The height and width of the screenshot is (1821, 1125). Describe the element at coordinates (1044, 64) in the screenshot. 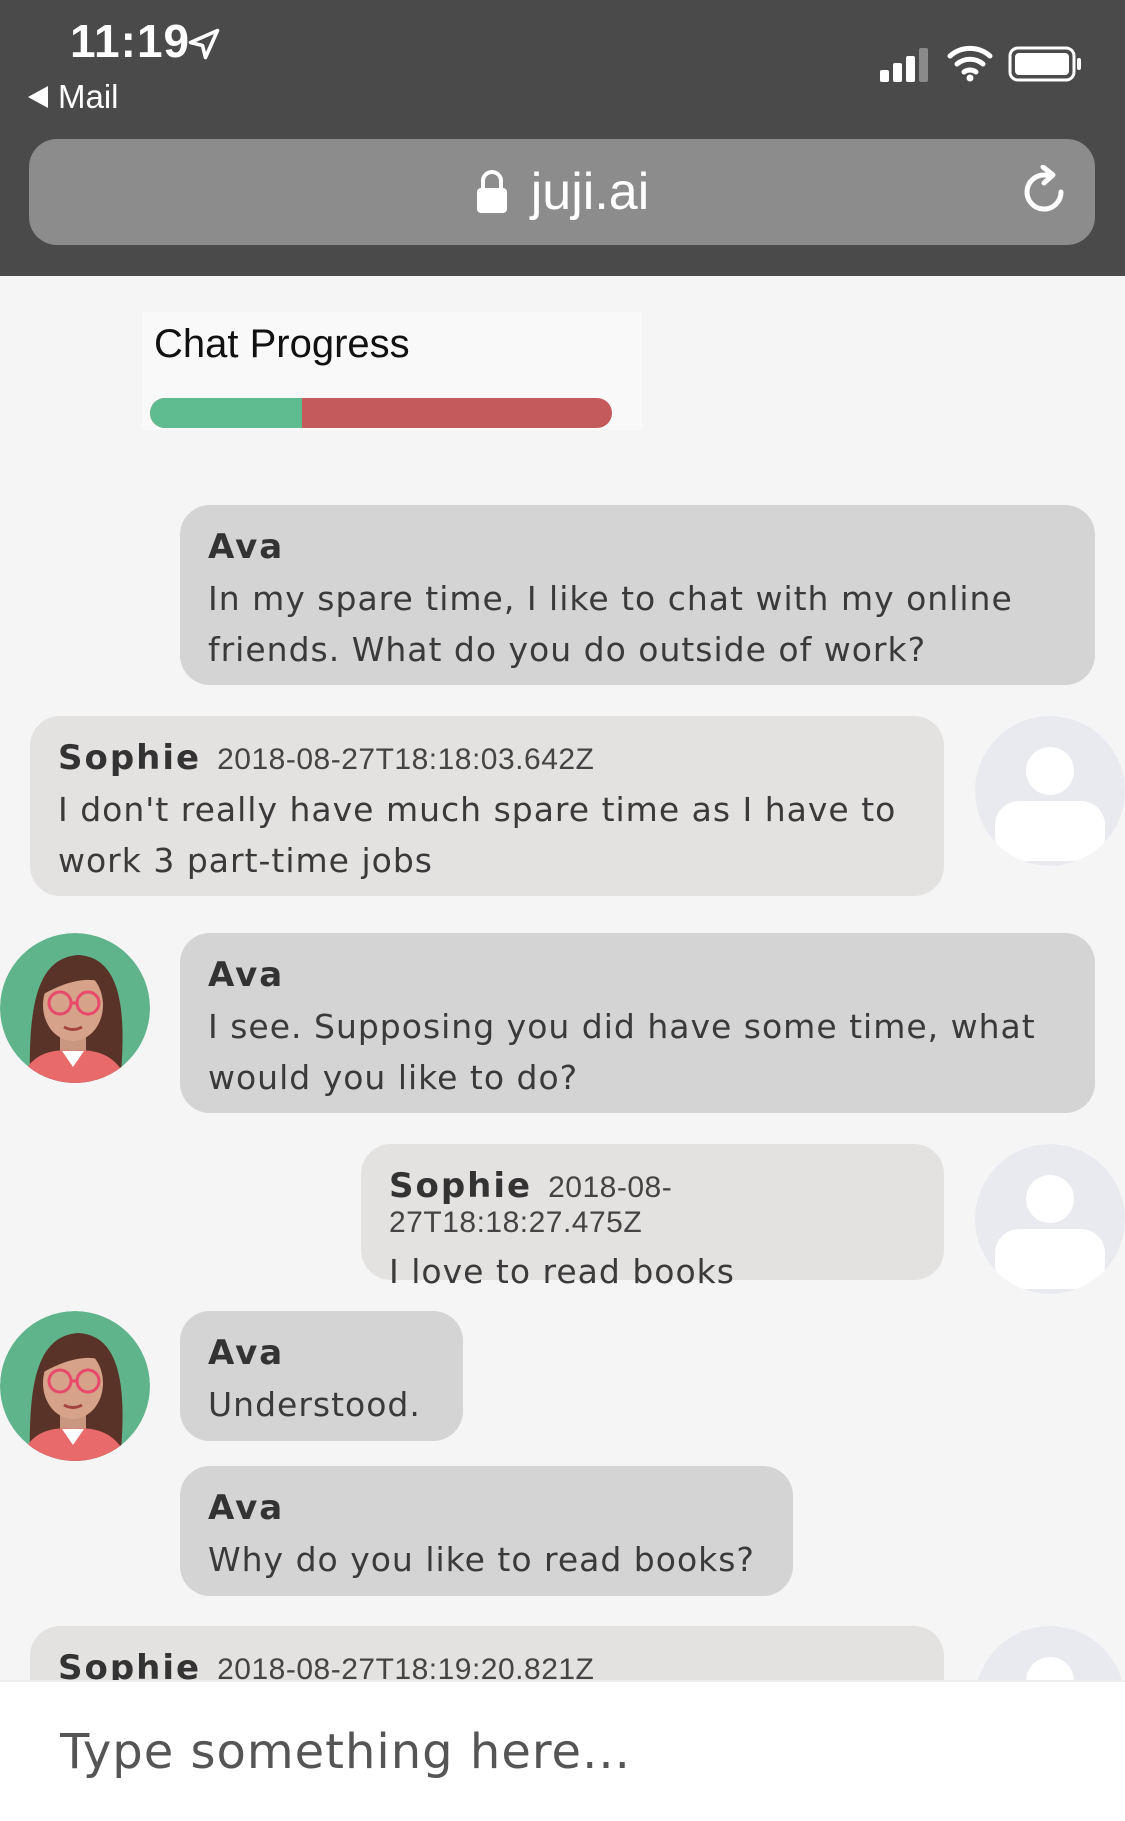

I see `battery-icon` at that location.